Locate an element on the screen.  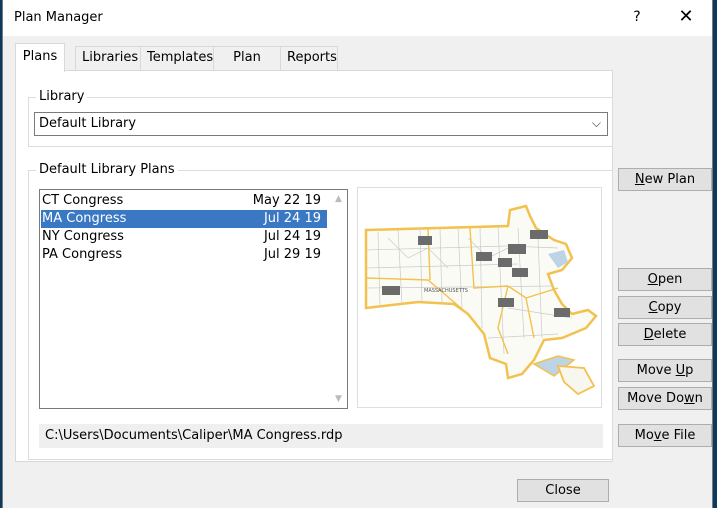
open-button: Open is located at coordinates (665, 279).